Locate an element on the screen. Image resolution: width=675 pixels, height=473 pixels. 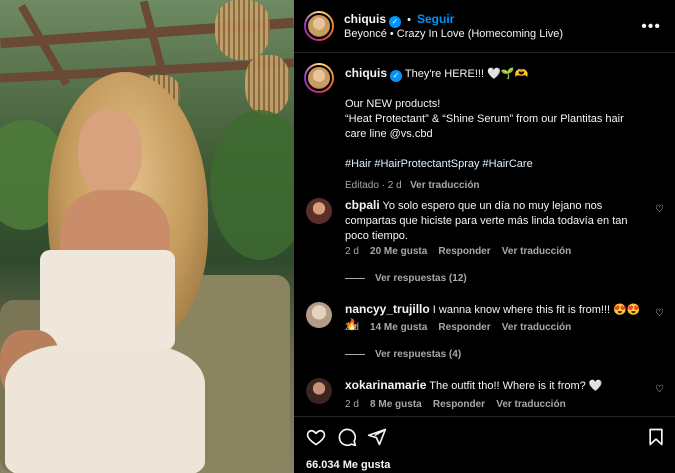
header-username: chiquis is located at coordinates (365, 19).